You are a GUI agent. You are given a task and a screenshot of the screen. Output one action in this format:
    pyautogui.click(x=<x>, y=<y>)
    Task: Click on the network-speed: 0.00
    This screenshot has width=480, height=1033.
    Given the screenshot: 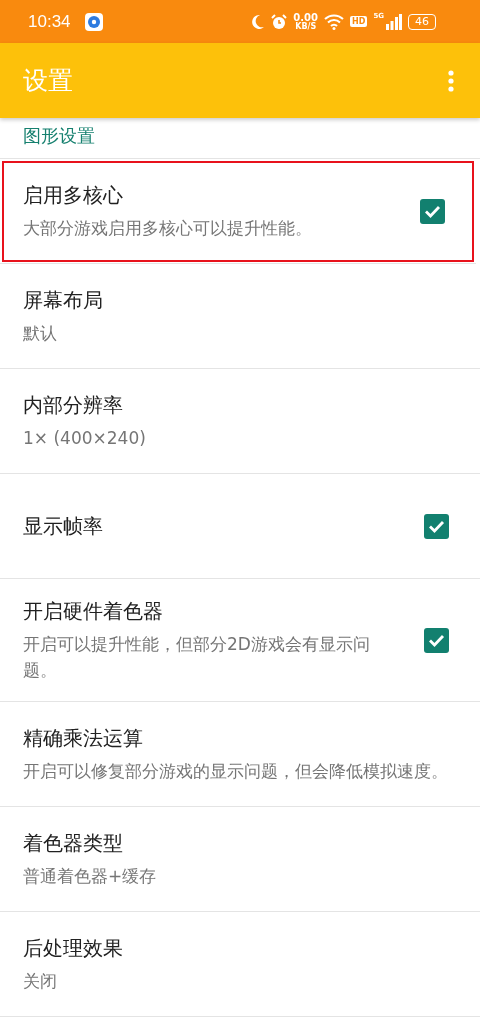 What is the action you would take?
    pyautogui.click(x=306, y=17)
    